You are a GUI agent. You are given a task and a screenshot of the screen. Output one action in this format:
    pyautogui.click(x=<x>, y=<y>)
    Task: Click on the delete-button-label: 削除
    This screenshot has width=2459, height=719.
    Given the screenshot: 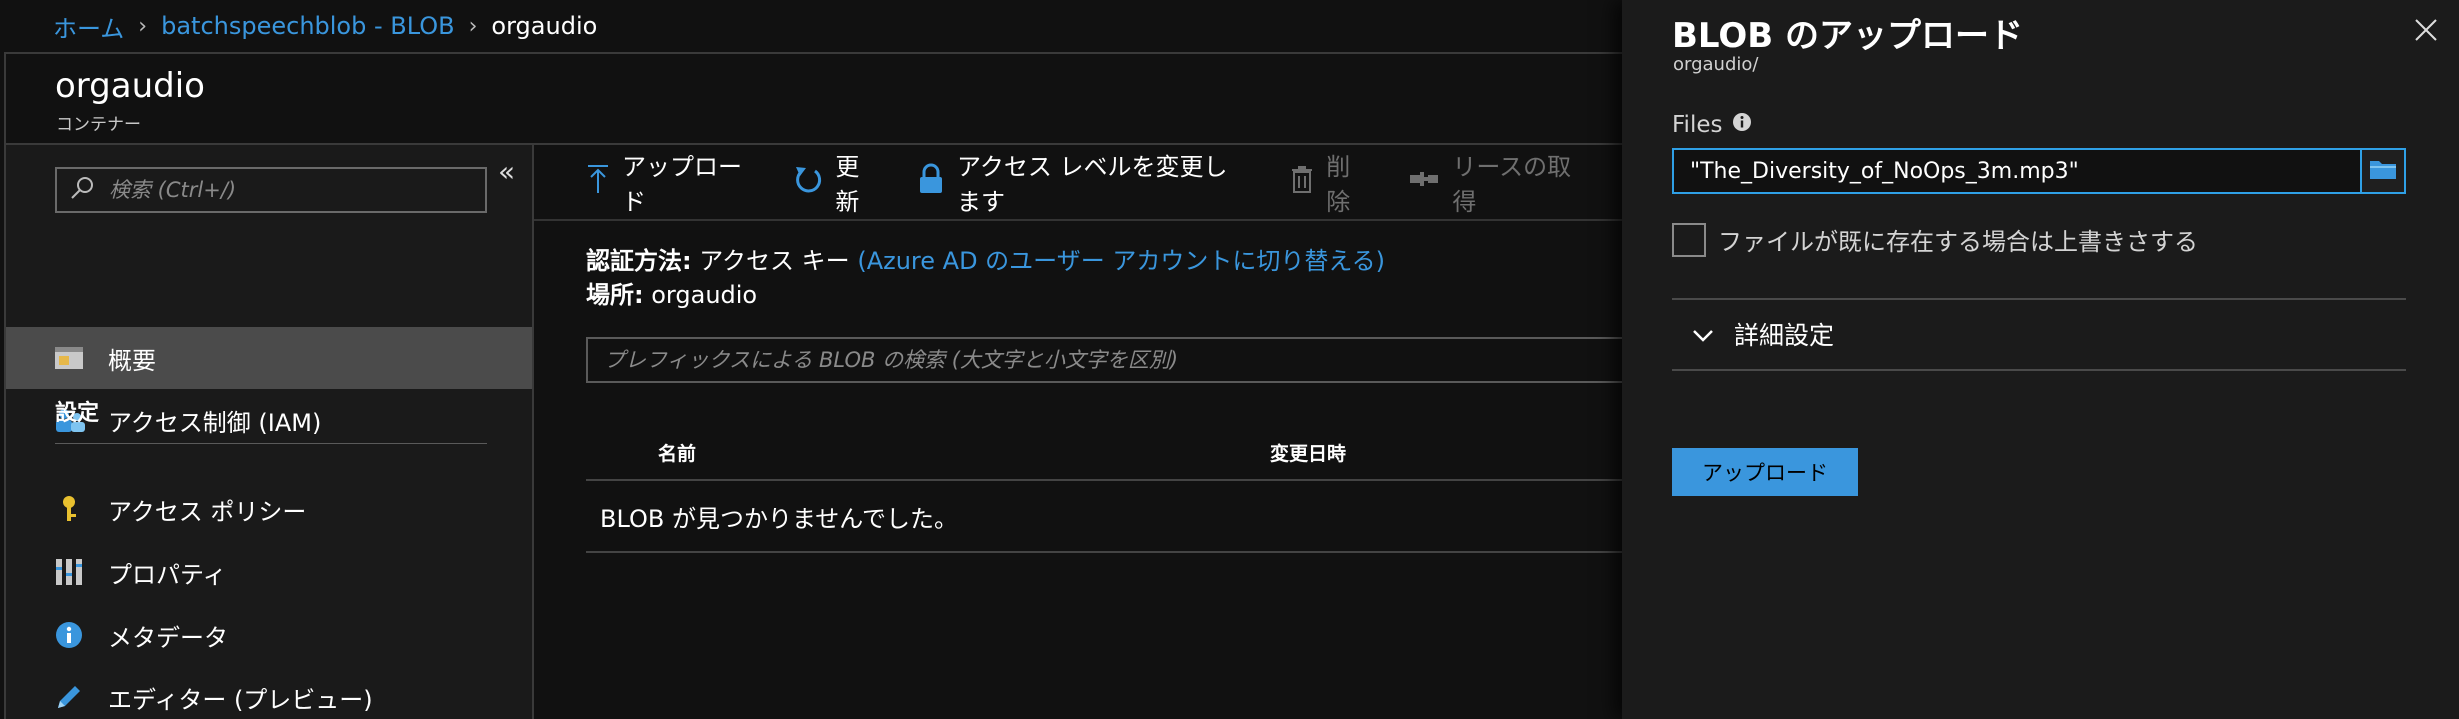 What is the action you would take?
    pyautogui.click(x=1338, y=184)
    